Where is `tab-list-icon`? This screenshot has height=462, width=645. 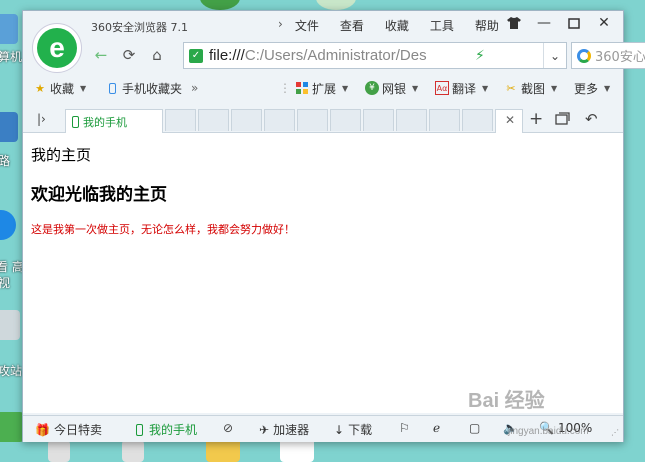
tab-list-icon is located at coordinates (562, 120).